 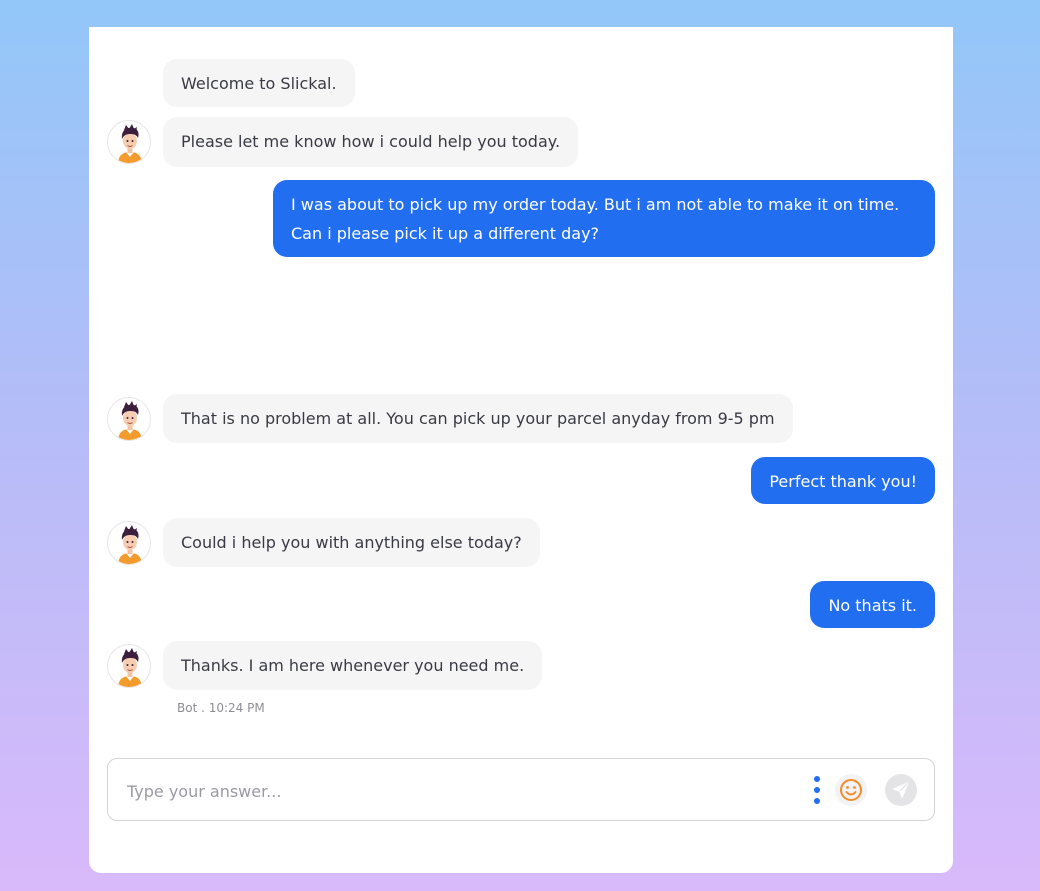 I want to click on message-meta: Bot . 10:24 PM, so click(x=221, y=708).